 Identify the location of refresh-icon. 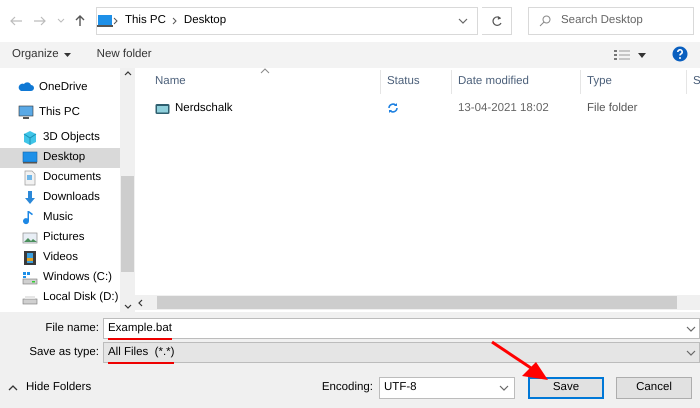
(496, 21).